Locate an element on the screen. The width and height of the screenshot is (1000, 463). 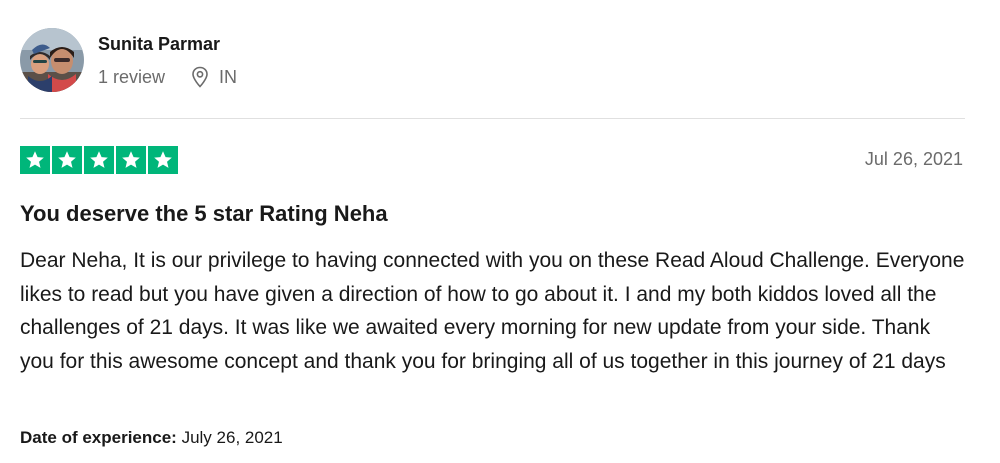
reviewer-meta: 1 review IN is located at coordinates (167, 77).